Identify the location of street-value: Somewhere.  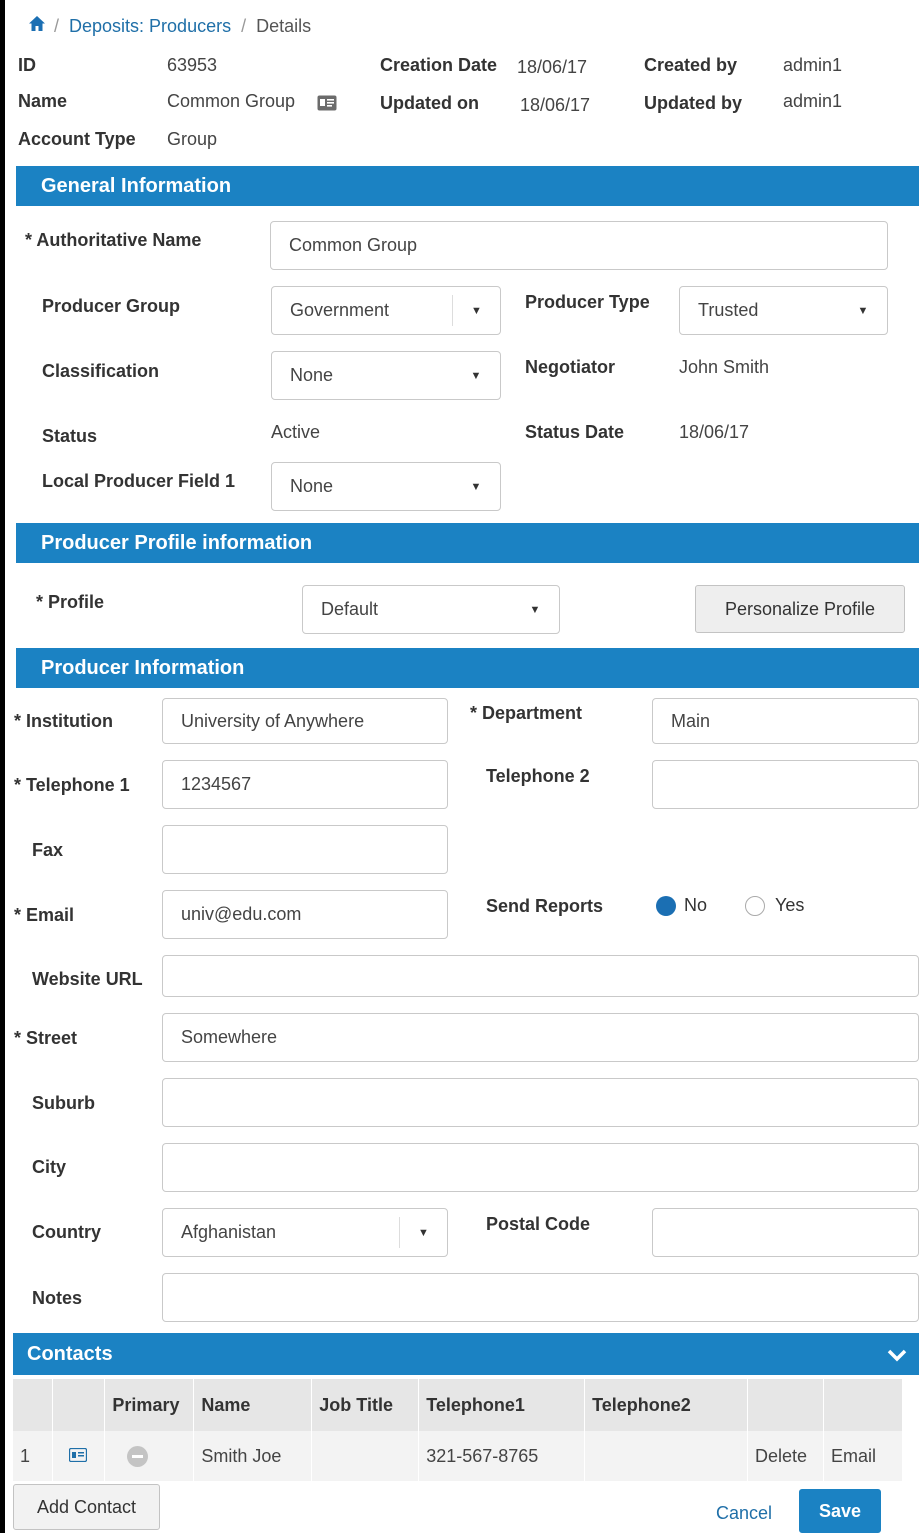
(229, 1037).